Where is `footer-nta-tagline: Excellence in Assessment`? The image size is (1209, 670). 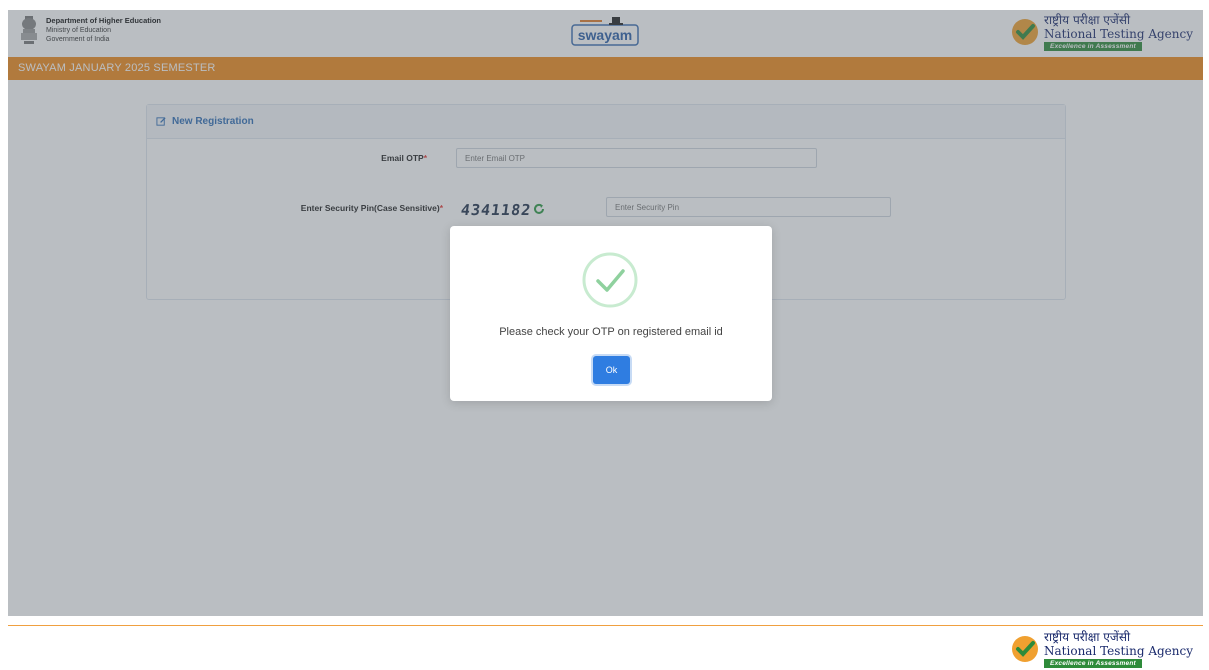 footer-nta-tagline: Excellence in Assessment is located at coordinates (1093, 663).